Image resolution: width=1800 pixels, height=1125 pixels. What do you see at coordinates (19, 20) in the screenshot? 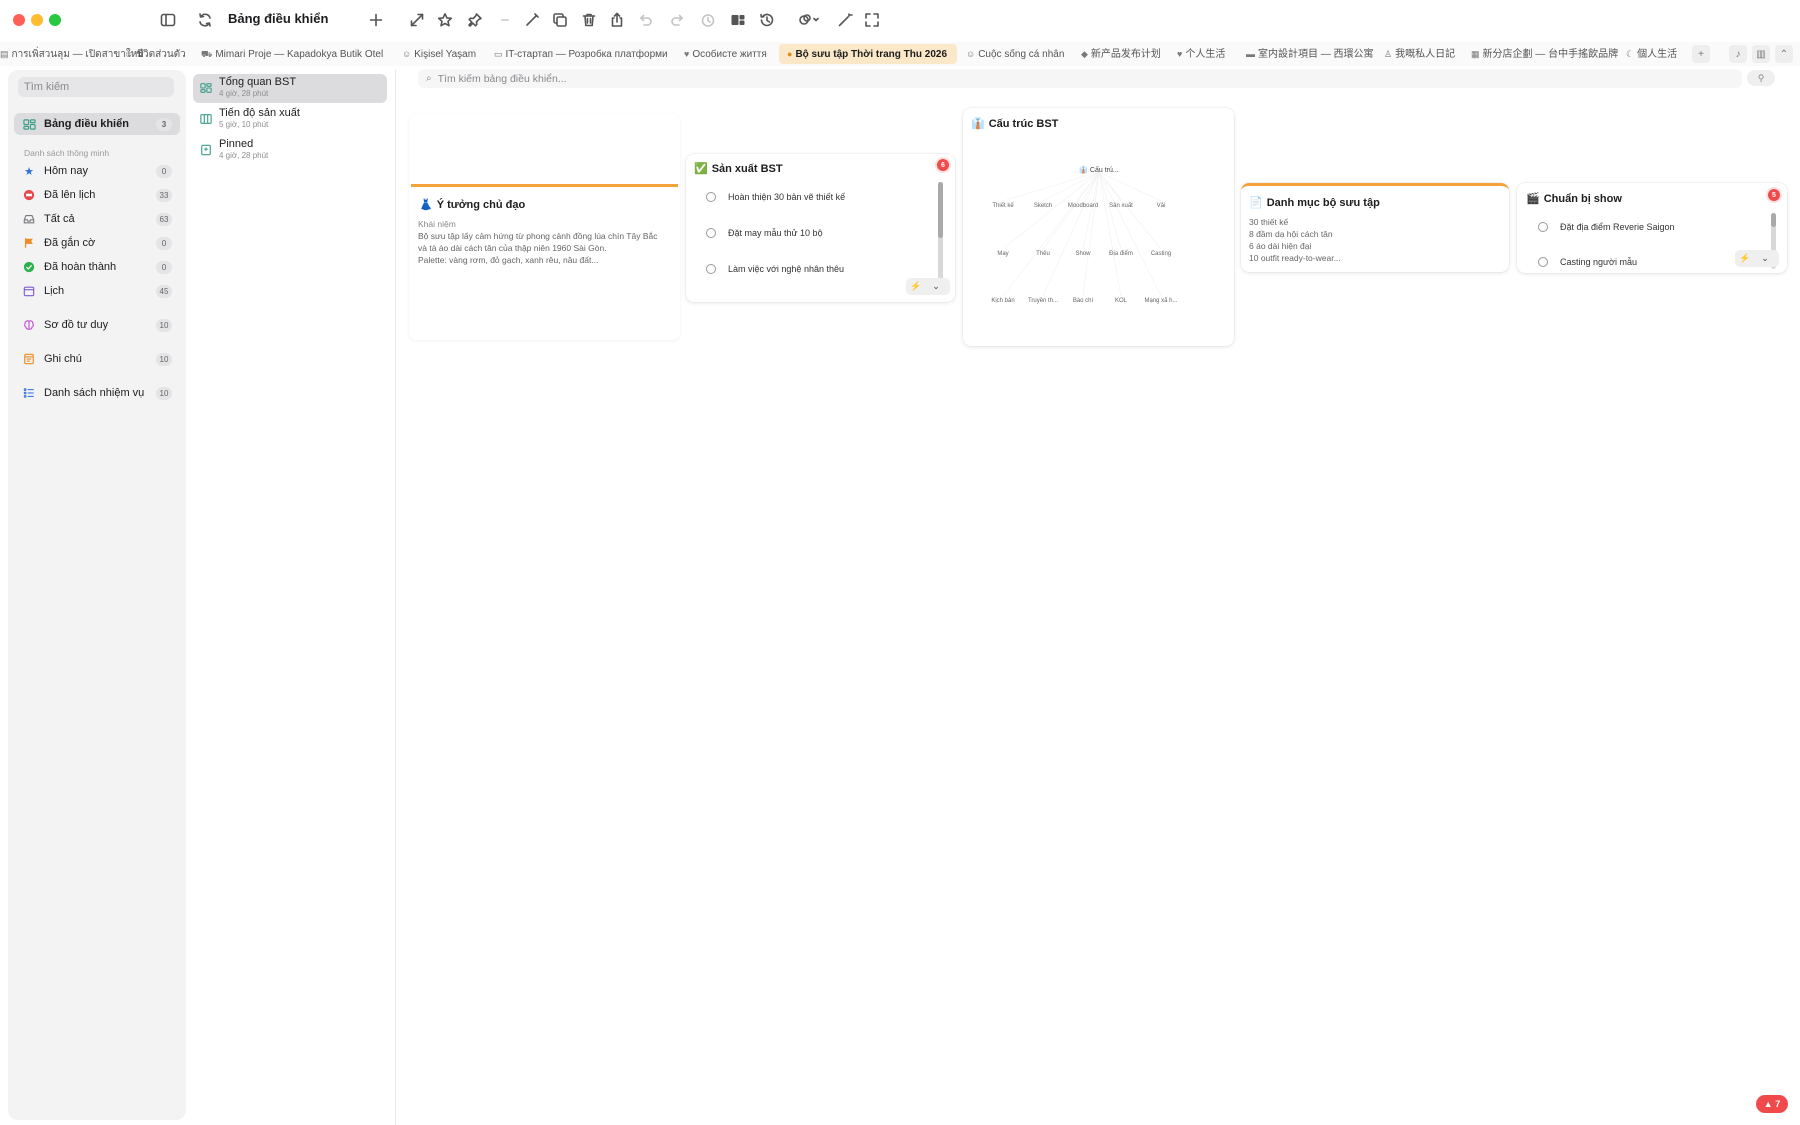
I see `close-window-button` at bounding box center [19, 20].